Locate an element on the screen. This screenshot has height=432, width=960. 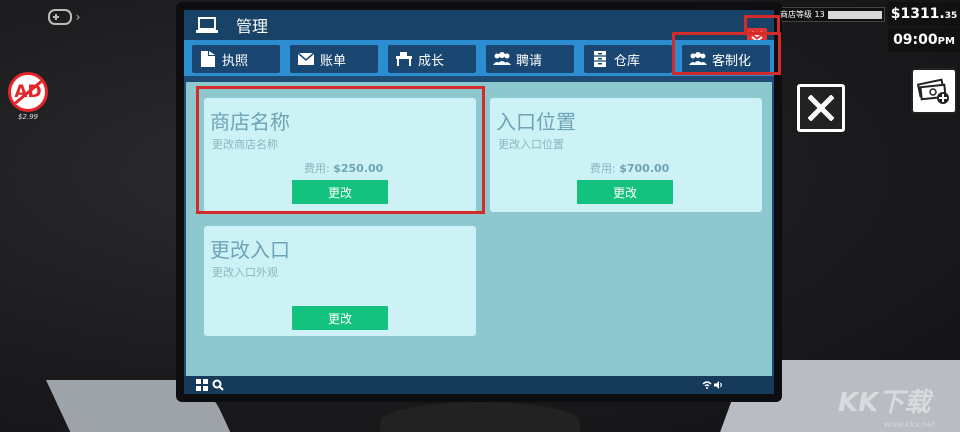
cash-button is located at coordinates (934, 91).